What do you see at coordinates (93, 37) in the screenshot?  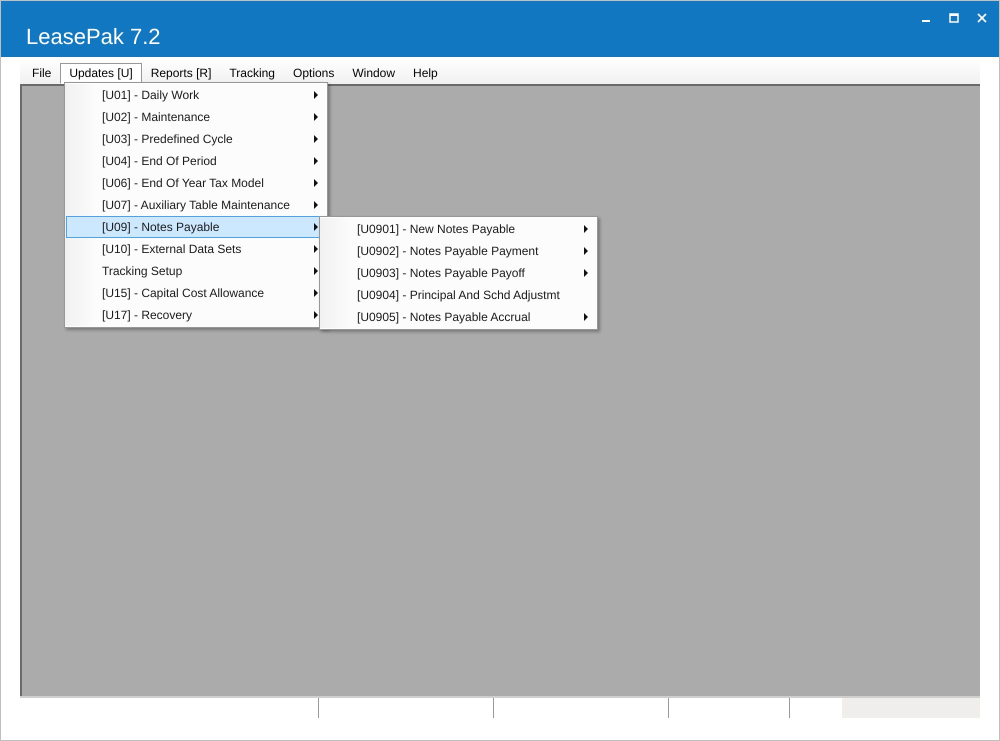 I see `window-title: LeasePak 7.2` at bounding box center [93, 37].